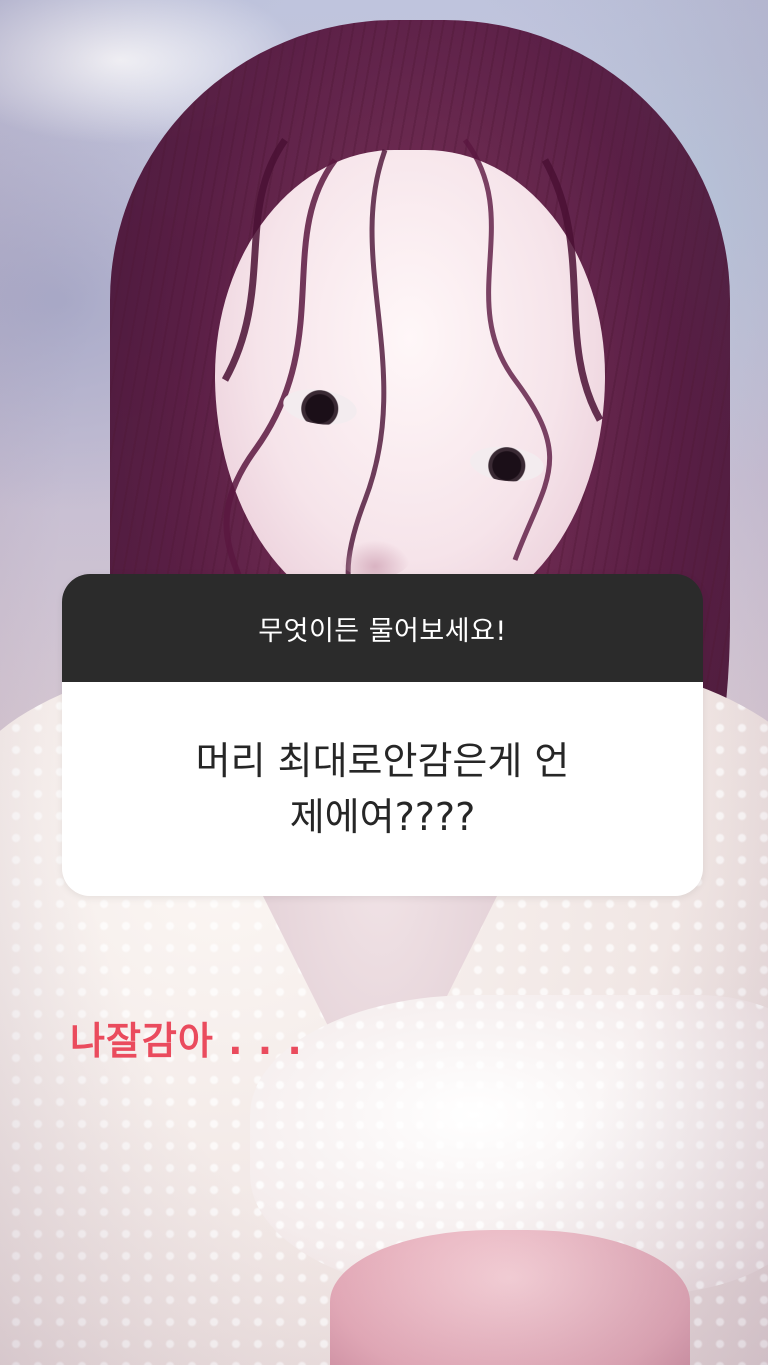  What do you see at coordinates (382, 817) in the screenshot?
I see `question-text-line-2: 제에여????` at bounding box center [382, 817].